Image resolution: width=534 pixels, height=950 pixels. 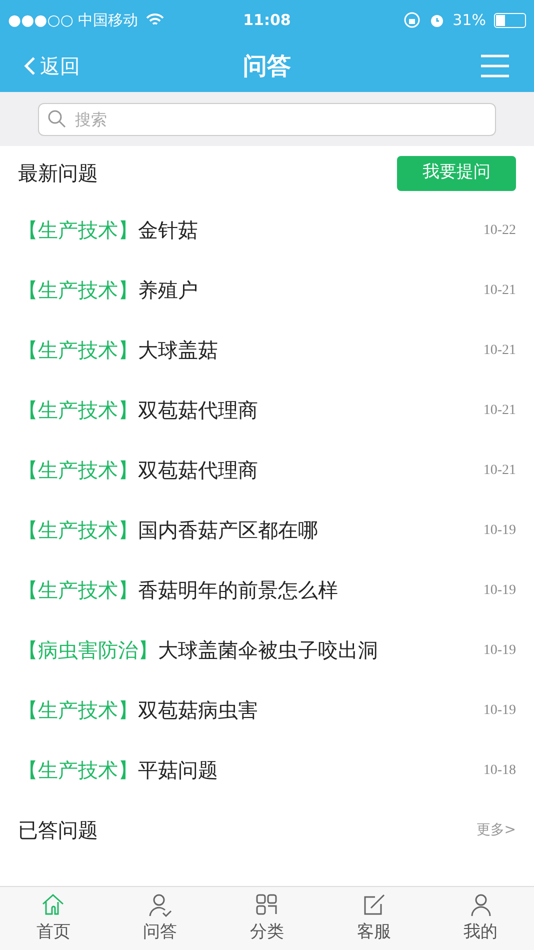 What do you see at coordinates (495, 66) in the screenshot?
I see `menu-icon` at bounding box center [495, 66].